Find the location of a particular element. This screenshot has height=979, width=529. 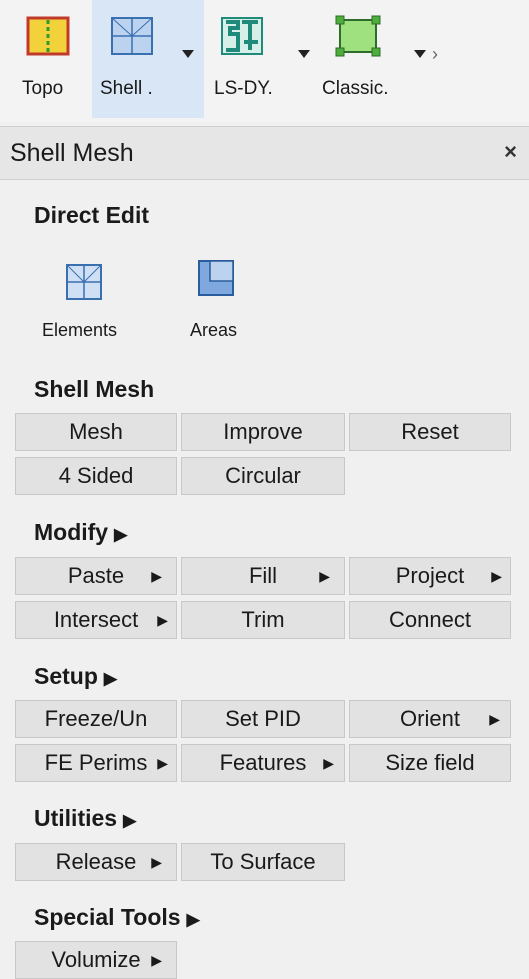

special-tools-label: Special Tools is located at coordinates (107, 917).